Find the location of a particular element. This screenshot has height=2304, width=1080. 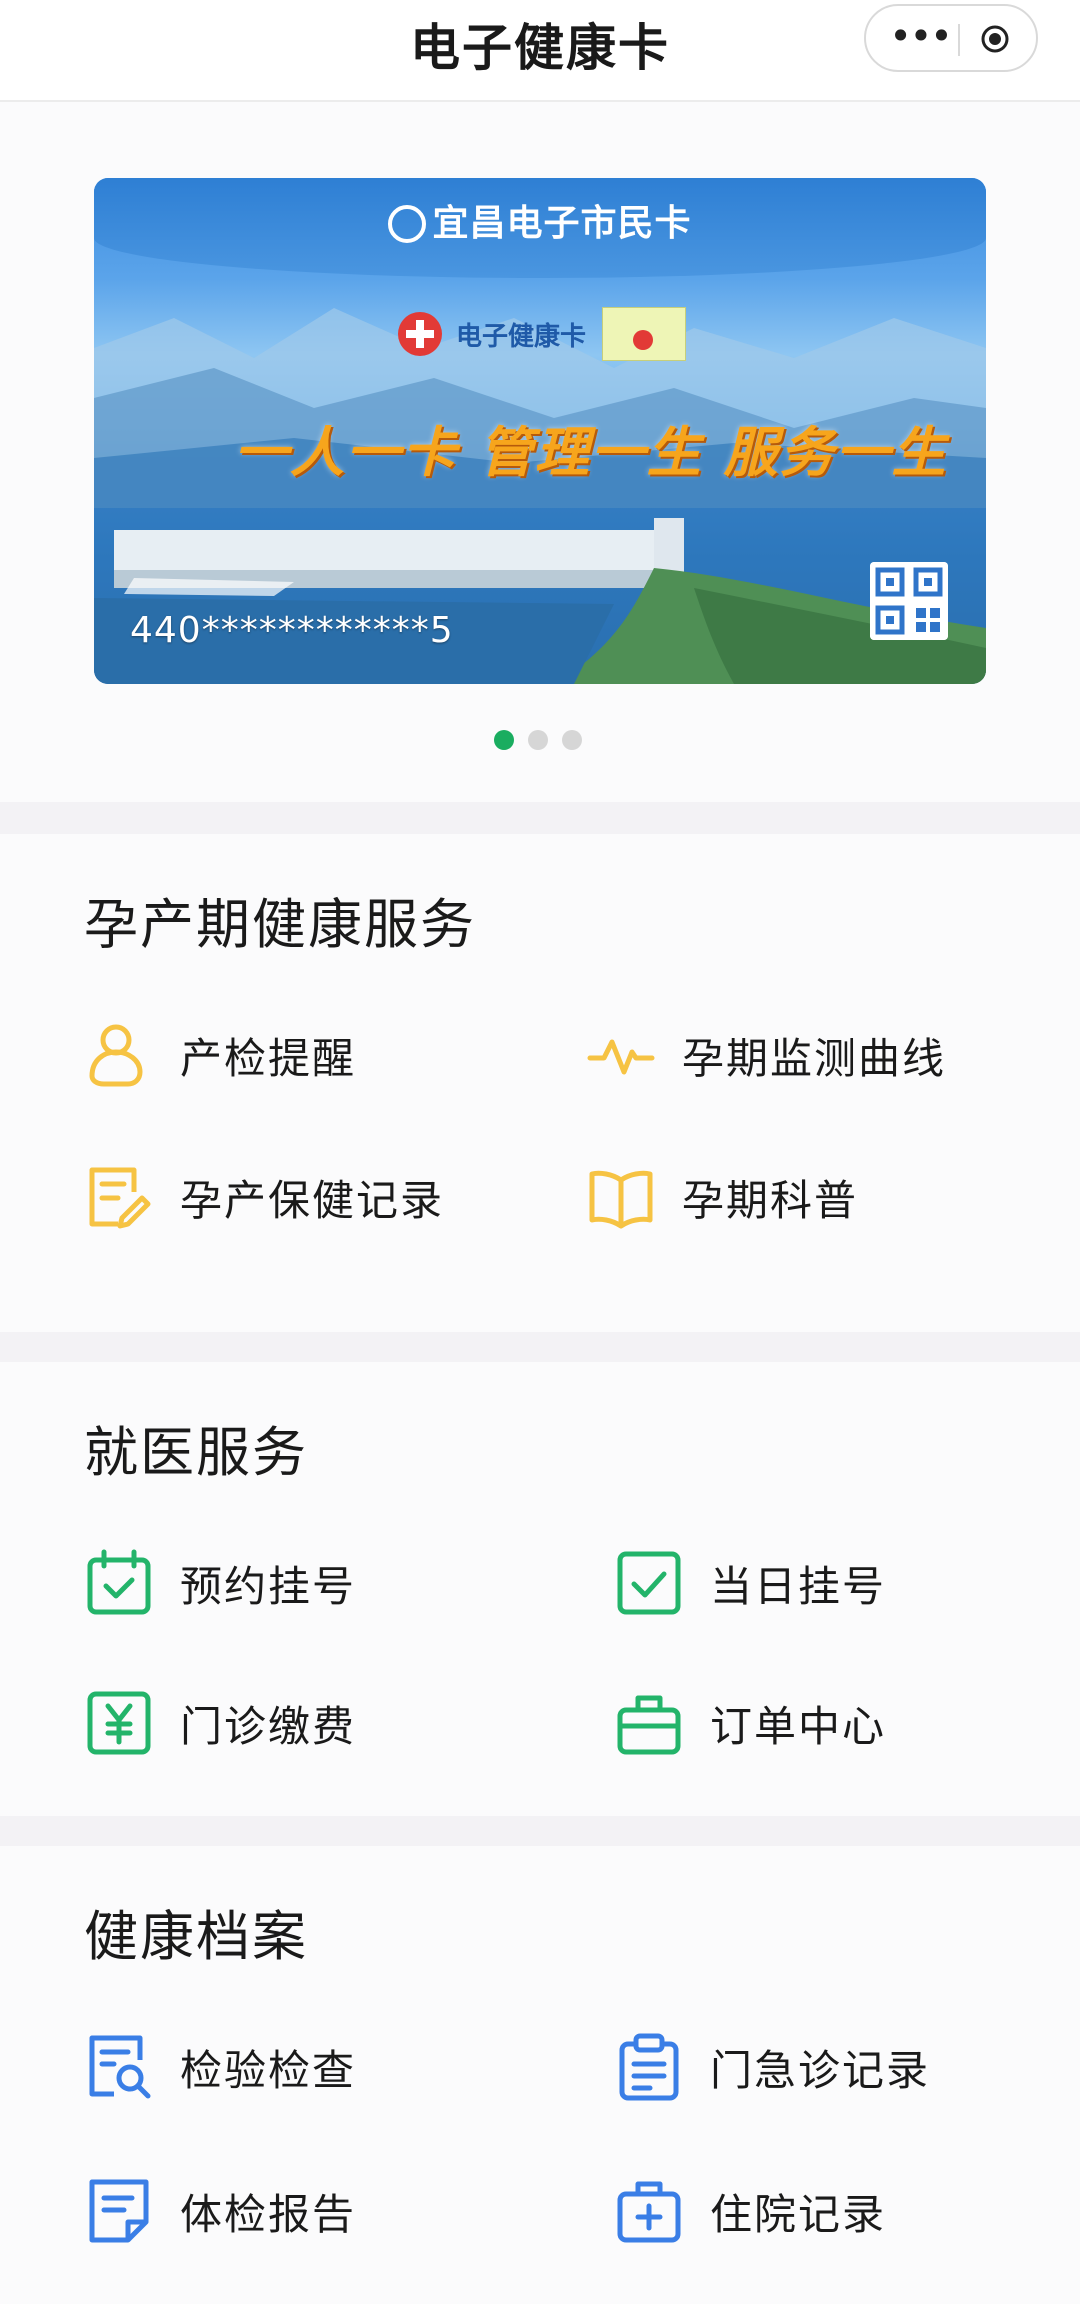

outpatient-record-item: 门急诊记录 is located at coordinates (772, 2067).